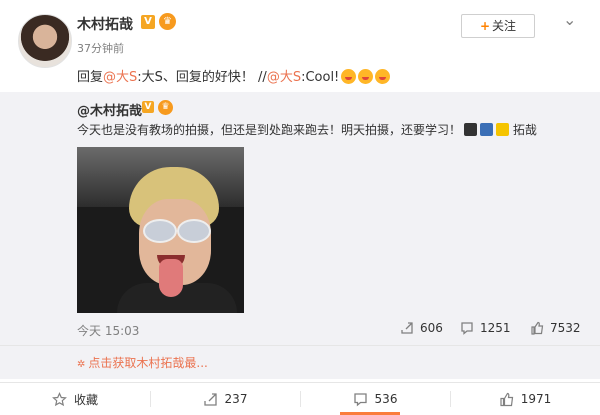 The height and width of the screenshot is (415, 600). I want to click on repost-count: 237, so click(236, 399).